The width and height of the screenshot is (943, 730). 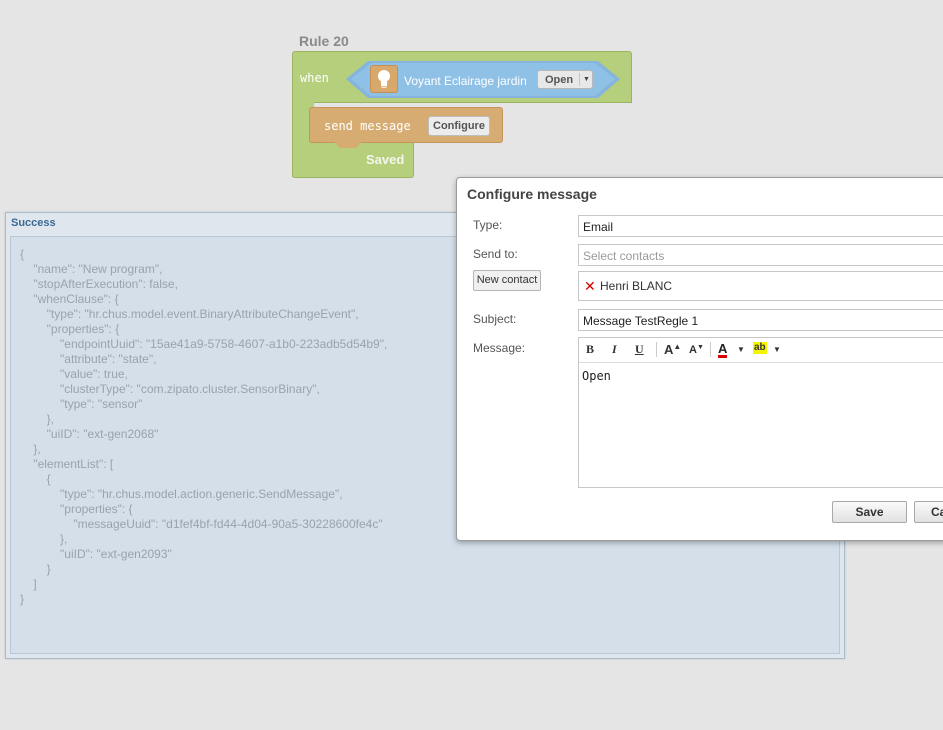 What do you see at coordinates (760, 226) in the screenshot?
I see `type-field: Email` at bounding box center [760, 226].